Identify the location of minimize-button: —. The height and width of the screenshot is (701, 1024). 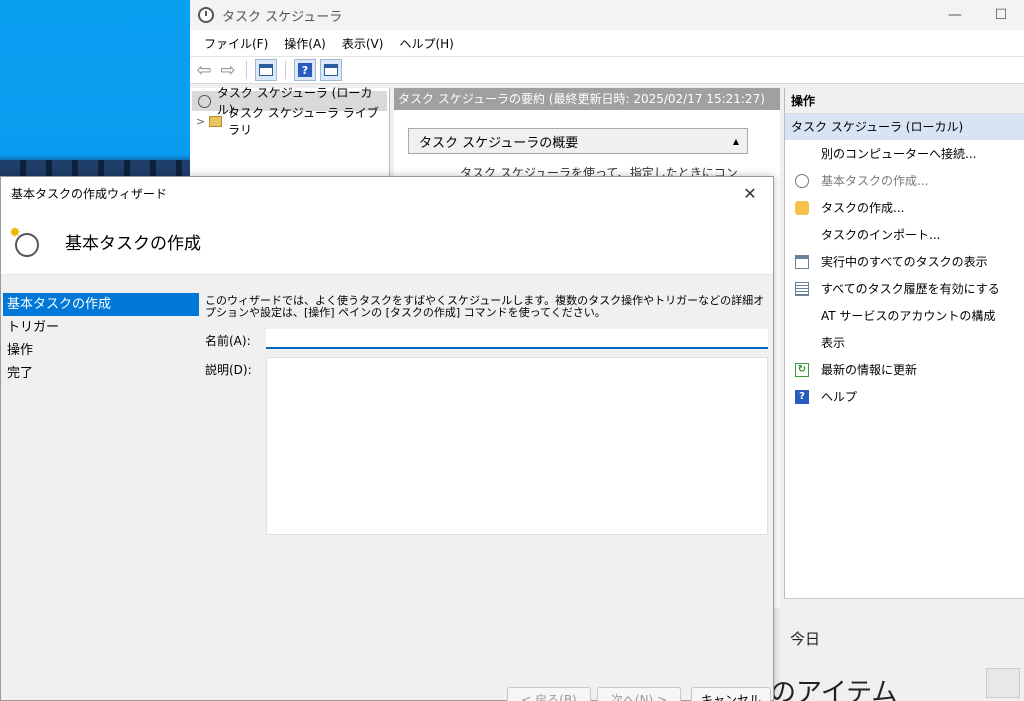
(955, 15).